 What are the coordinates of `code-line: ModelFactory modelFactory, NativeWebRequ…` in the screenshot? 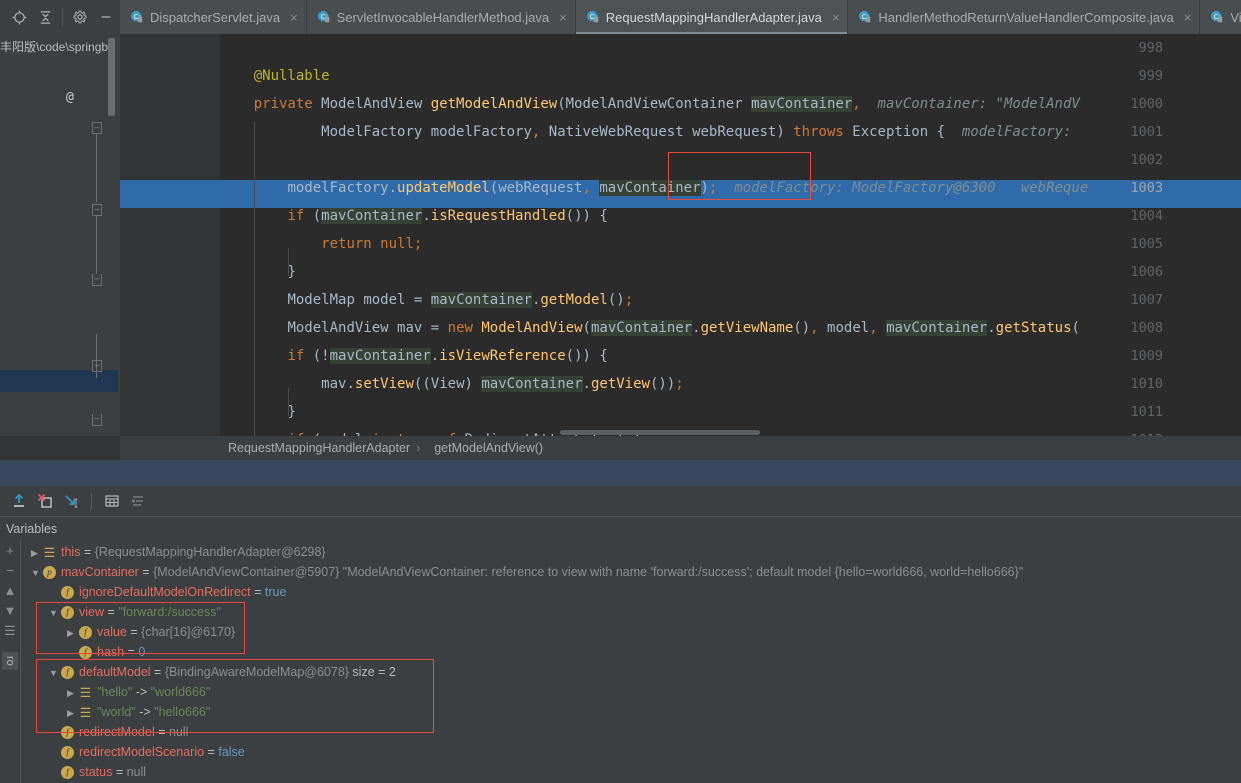 It's located at (645, 132).